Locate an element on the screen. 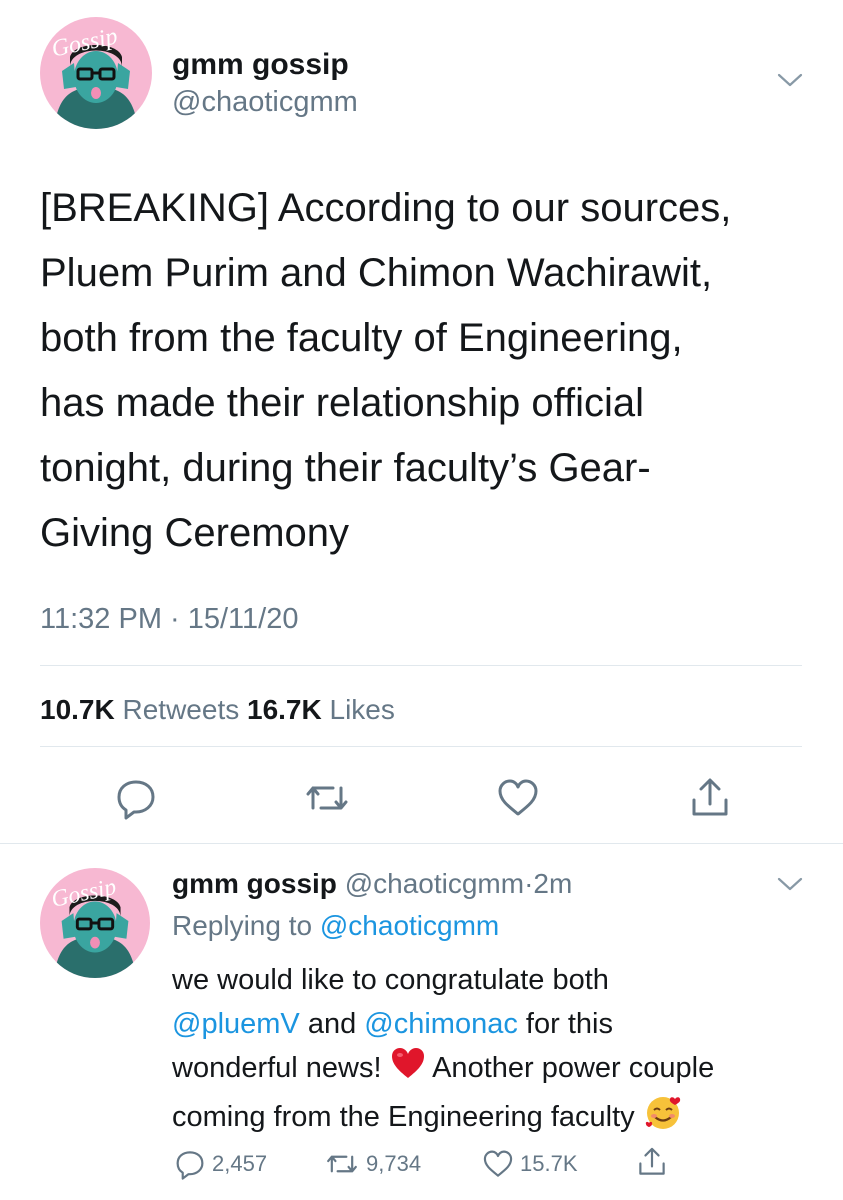  tweet-text-line: has made their relationship official is located at coordinates (342, 403).